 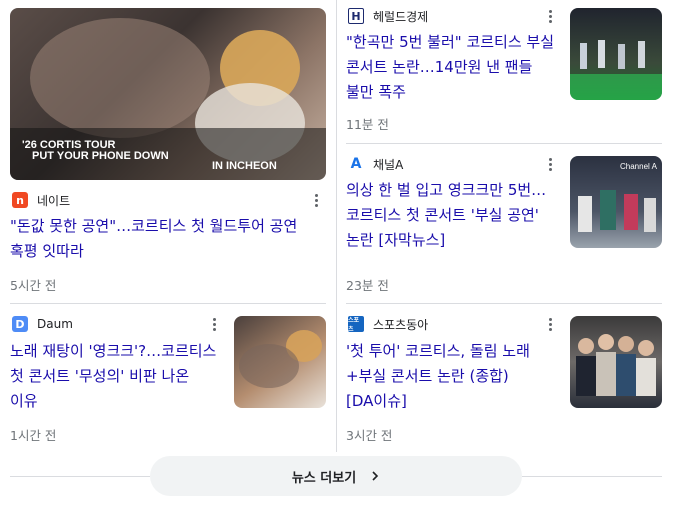 I want to click on right-item-source: 스포츠 스포츠동아, so click(x=388, y=324).